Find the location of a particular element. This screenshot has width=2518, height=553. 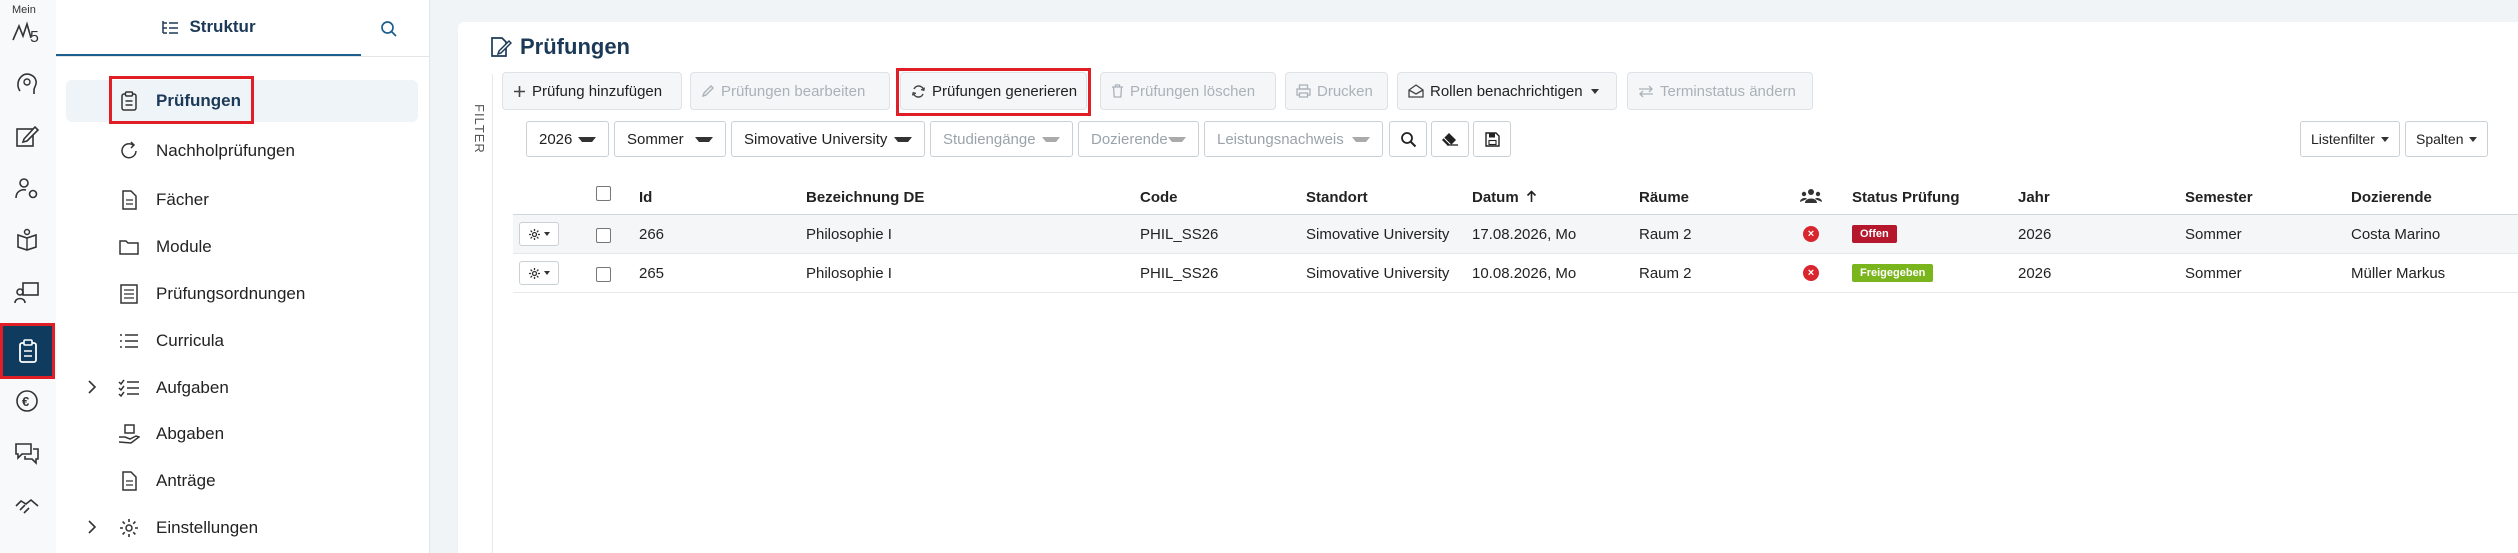

save-filter-button is located at coordinates (1492, 139).